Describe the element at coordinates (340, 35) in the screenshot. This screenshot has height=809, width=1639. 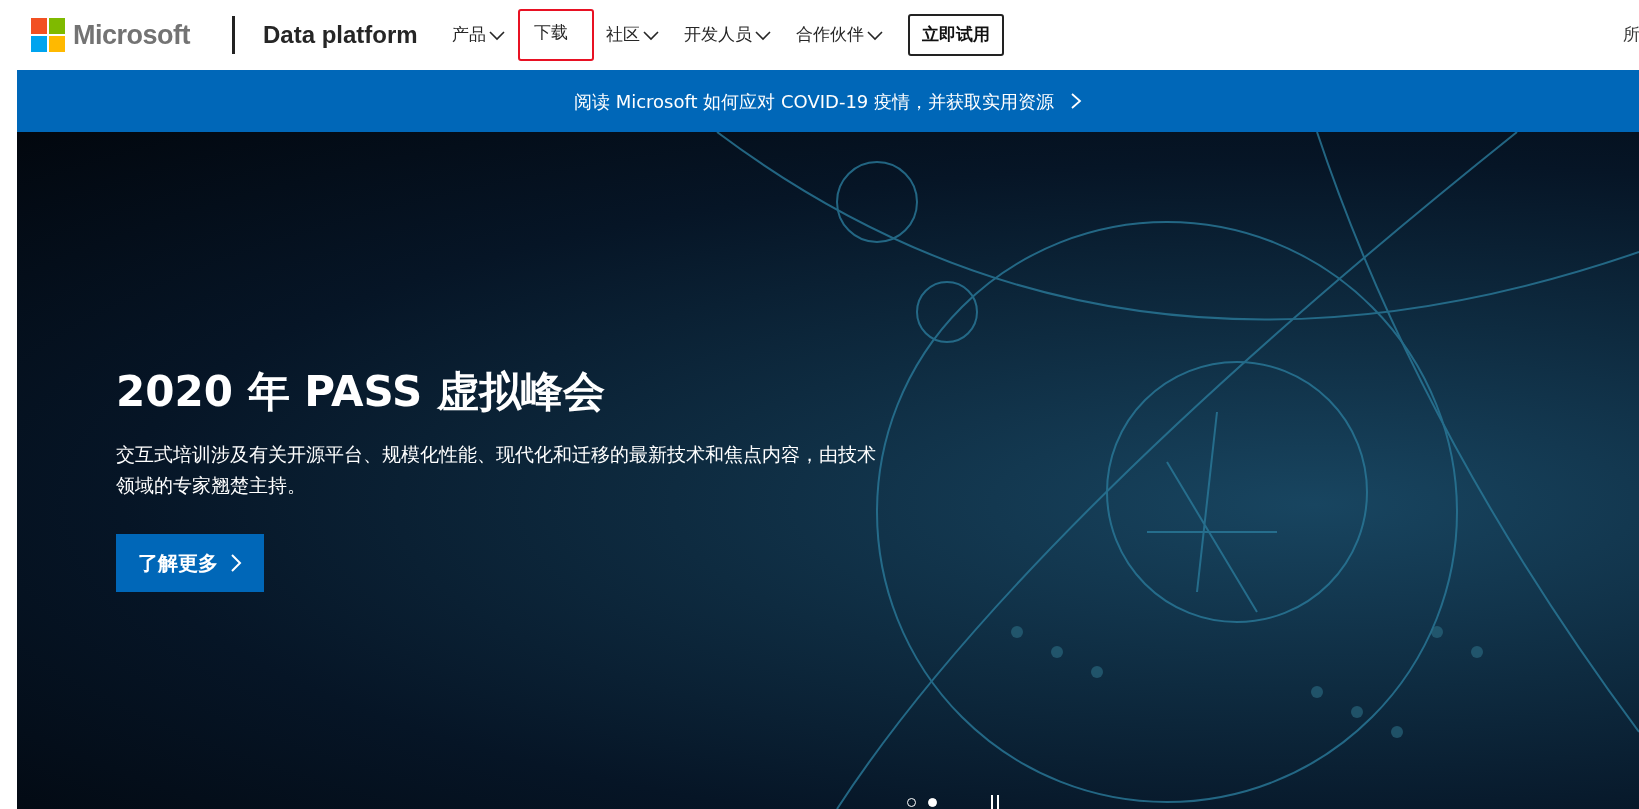
I see `site-title: Data platform` at that location.